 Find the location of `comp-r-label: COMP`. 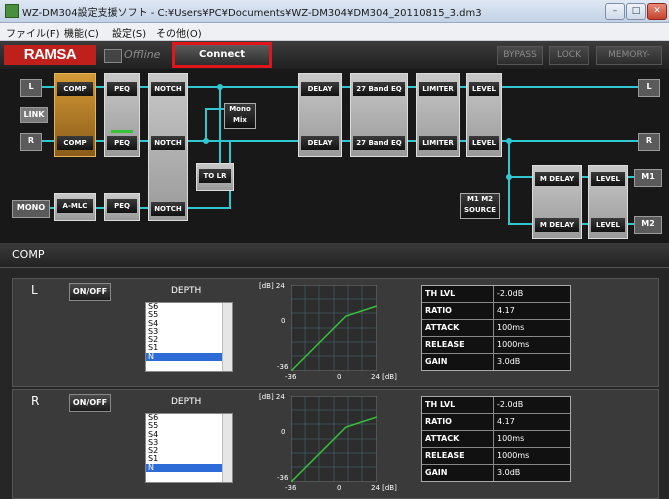

comp-r-label: COMP is located at coordinates (75, 143).